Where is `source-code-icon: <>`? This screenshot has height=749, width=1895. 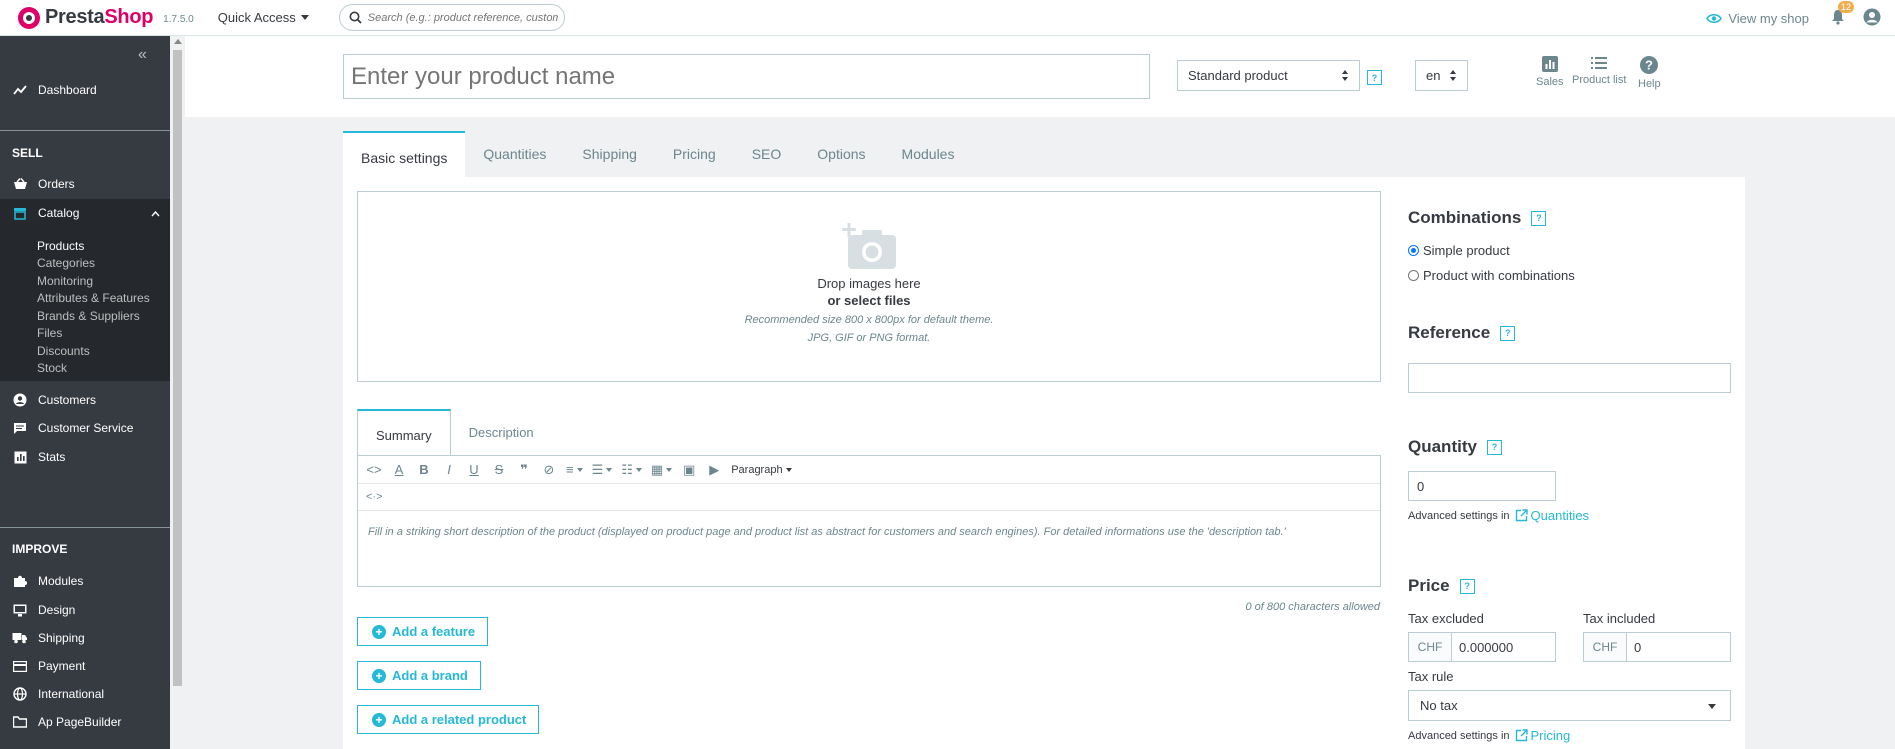
source-code-icon: <> is located at coordinates (374, 470).